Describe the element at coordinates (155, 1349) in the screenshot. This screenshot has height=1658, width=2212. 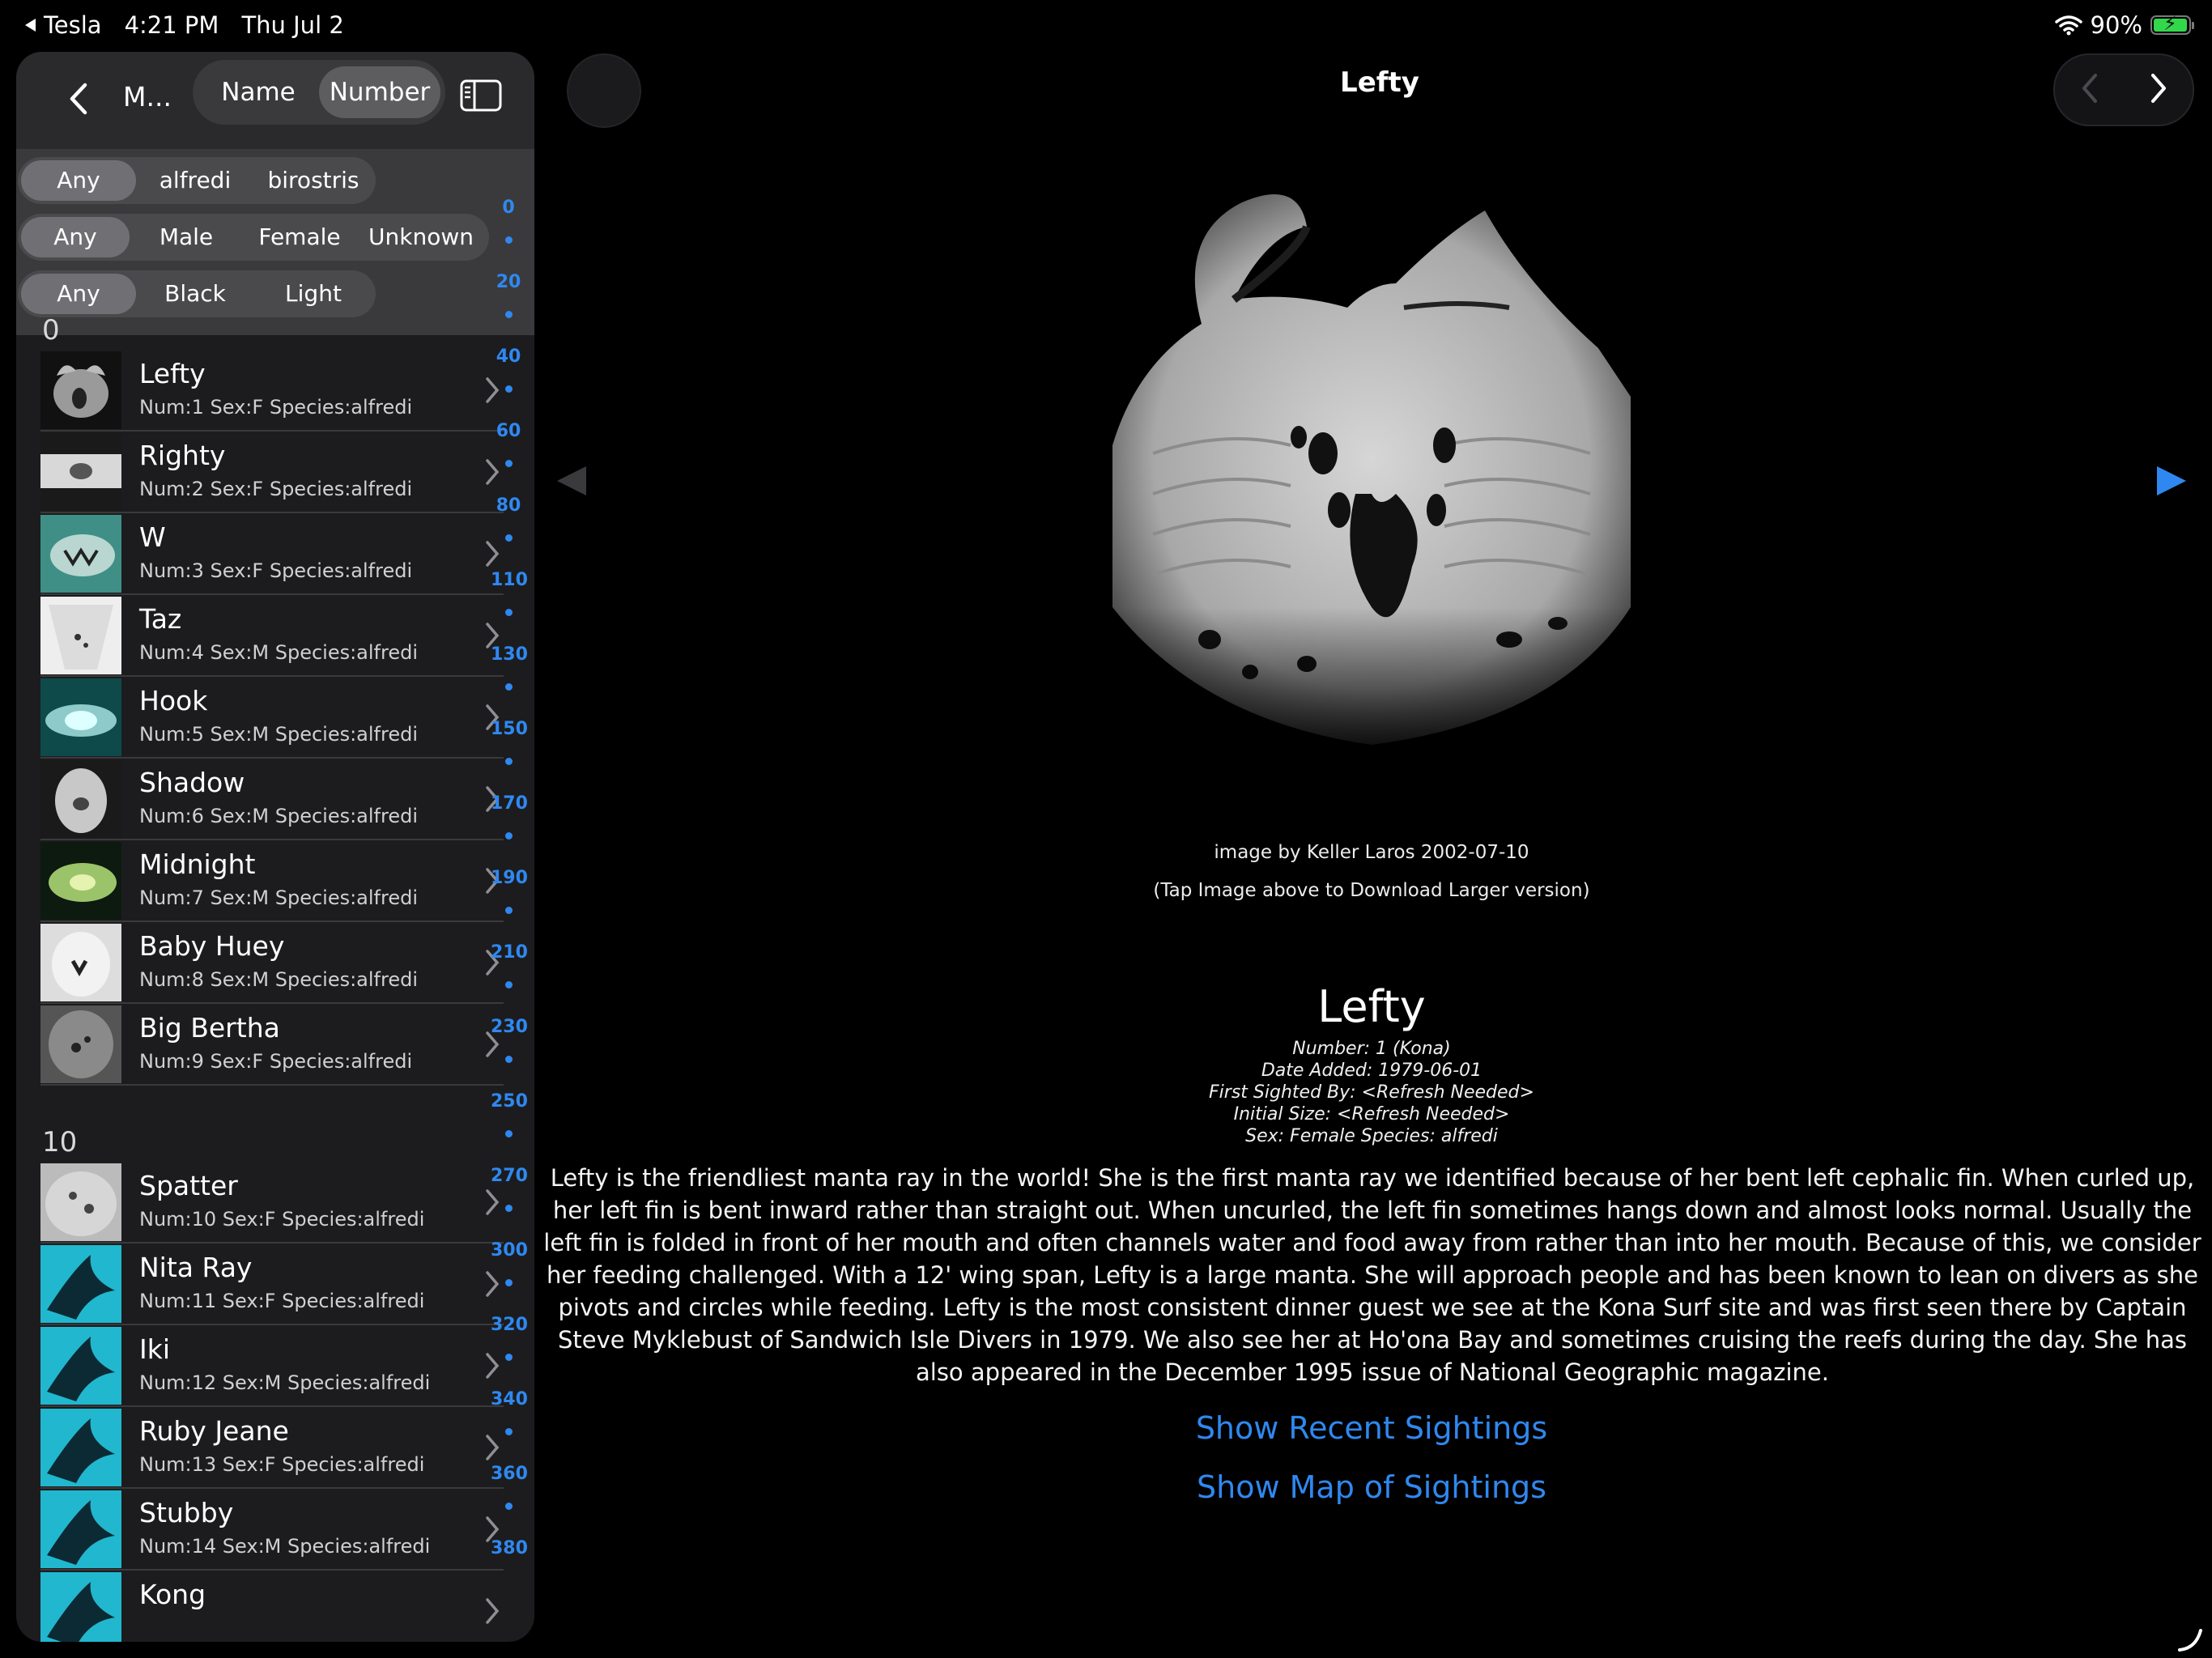
I see `manta-name: Iki` at that location.